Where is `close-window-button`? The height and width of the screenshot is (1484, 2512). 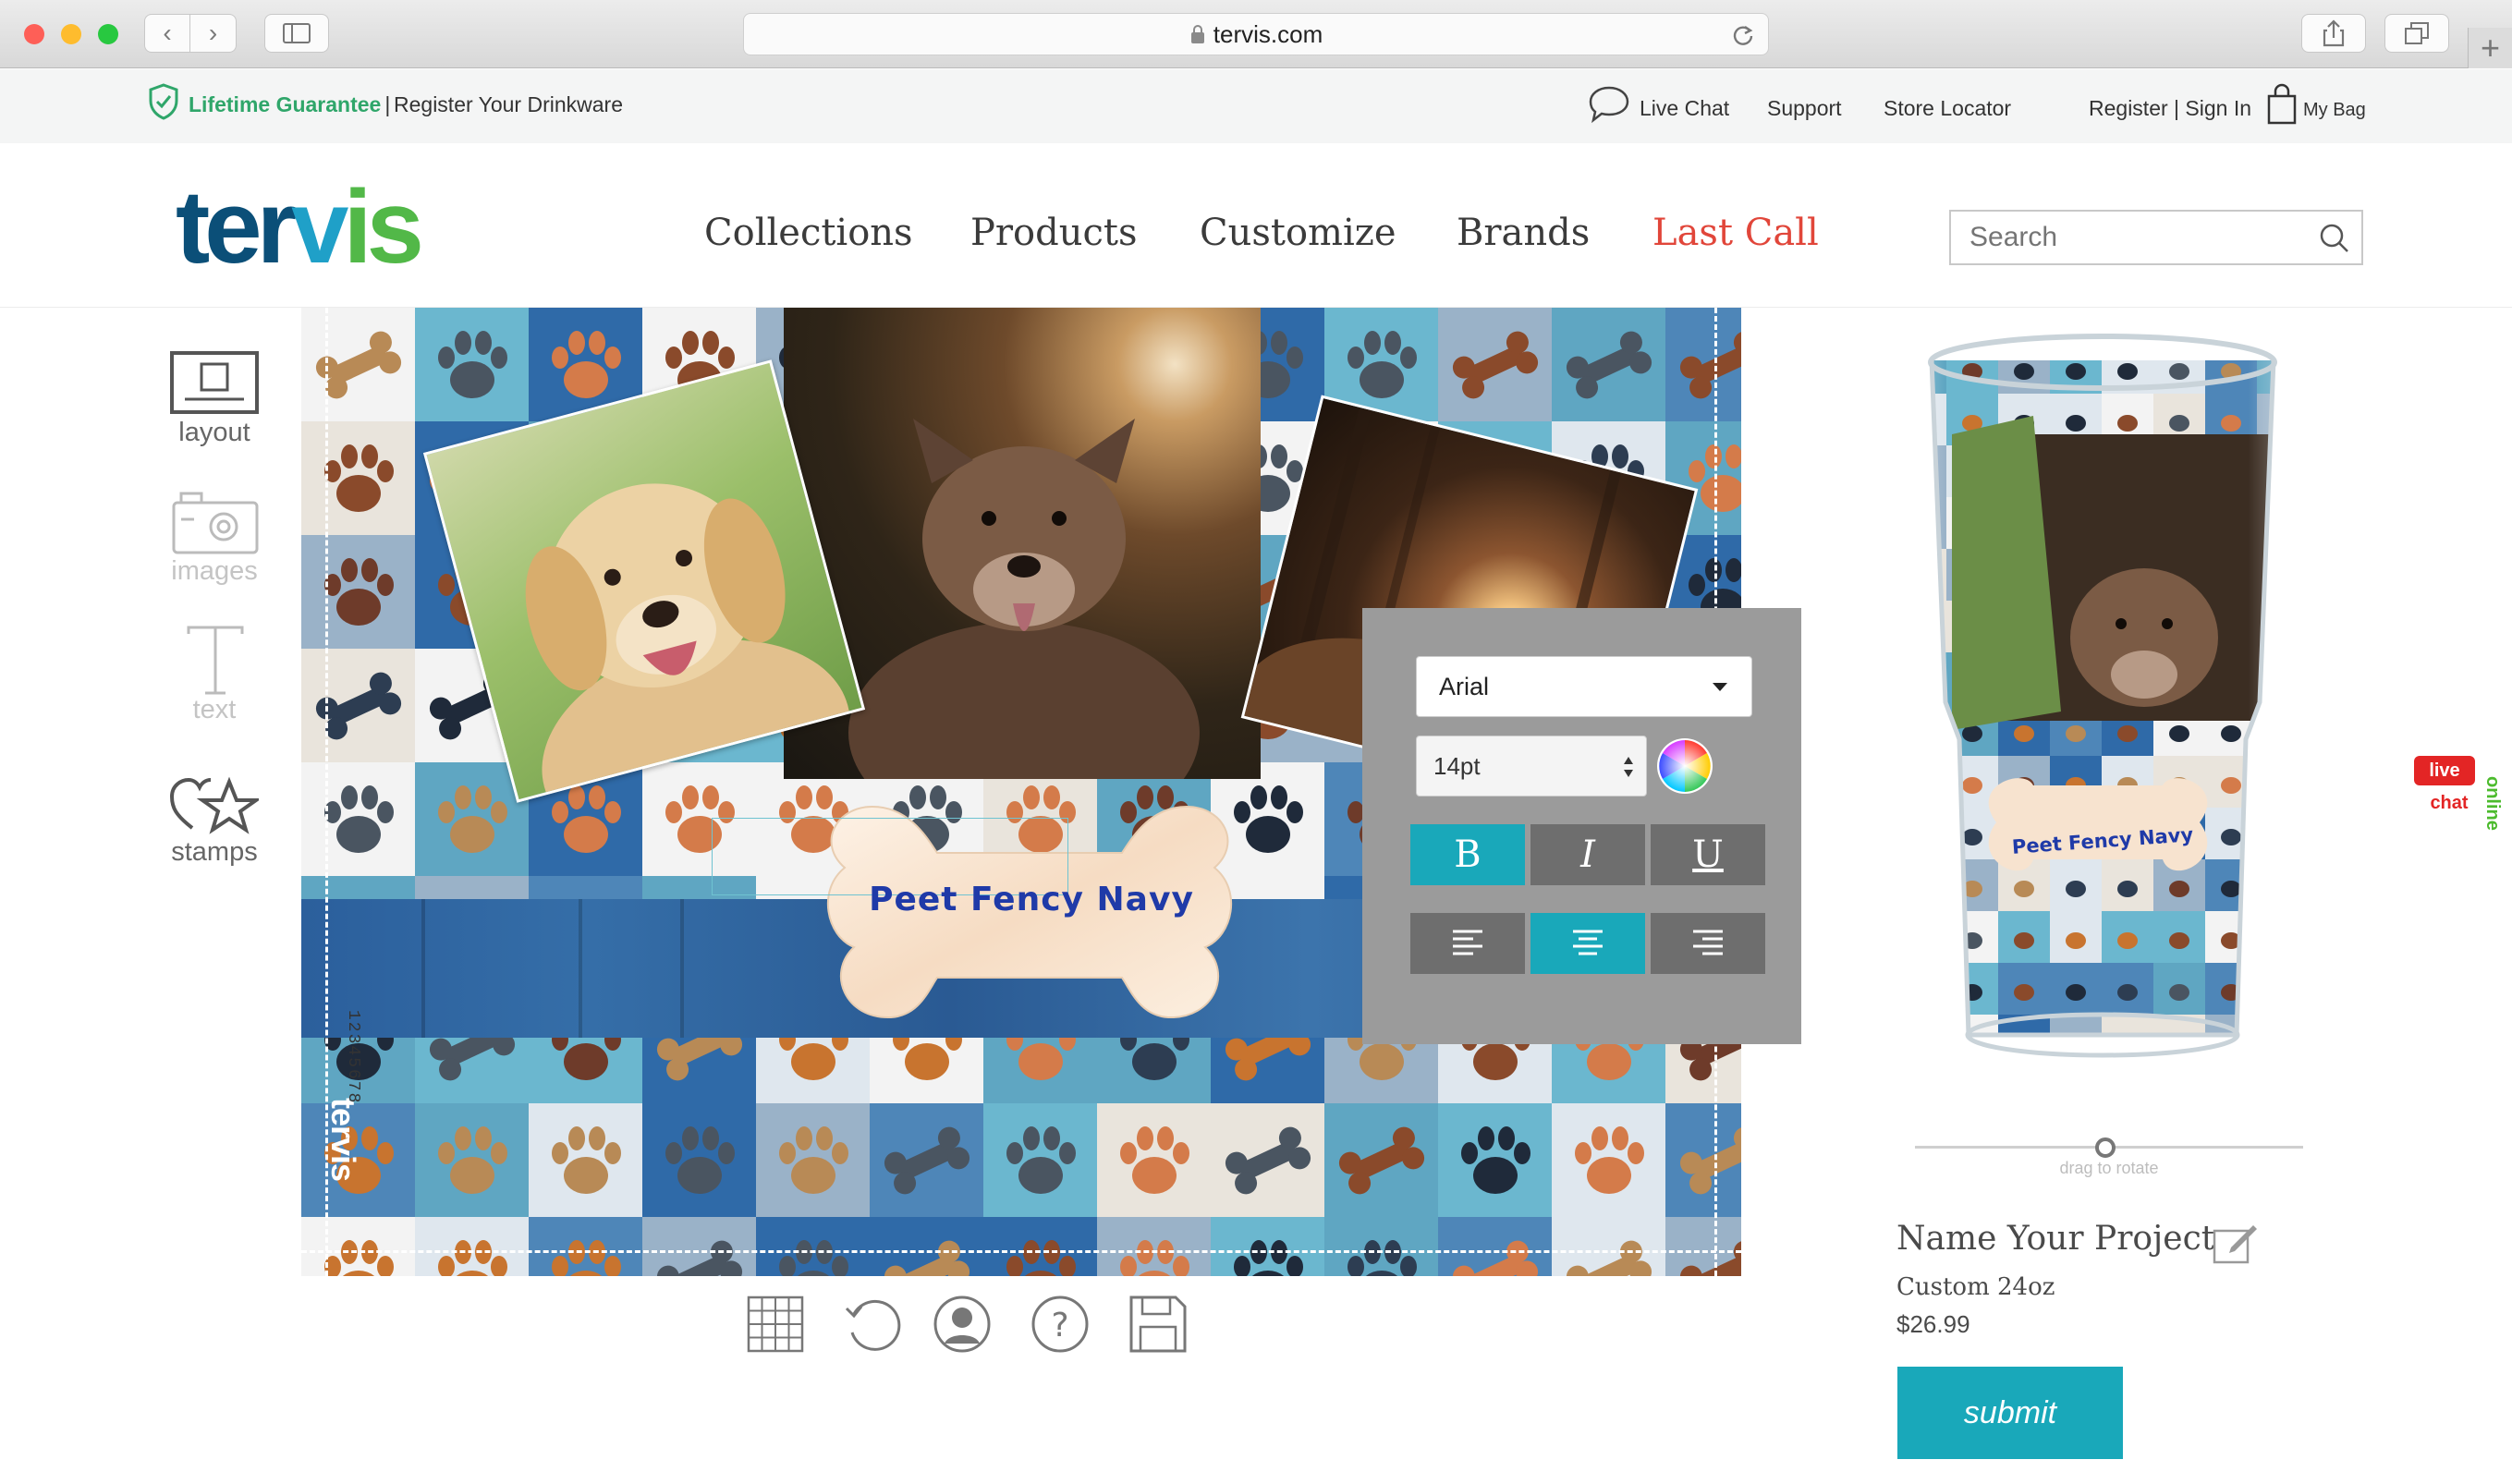 close-window-button is located at coordinates (34, 34).